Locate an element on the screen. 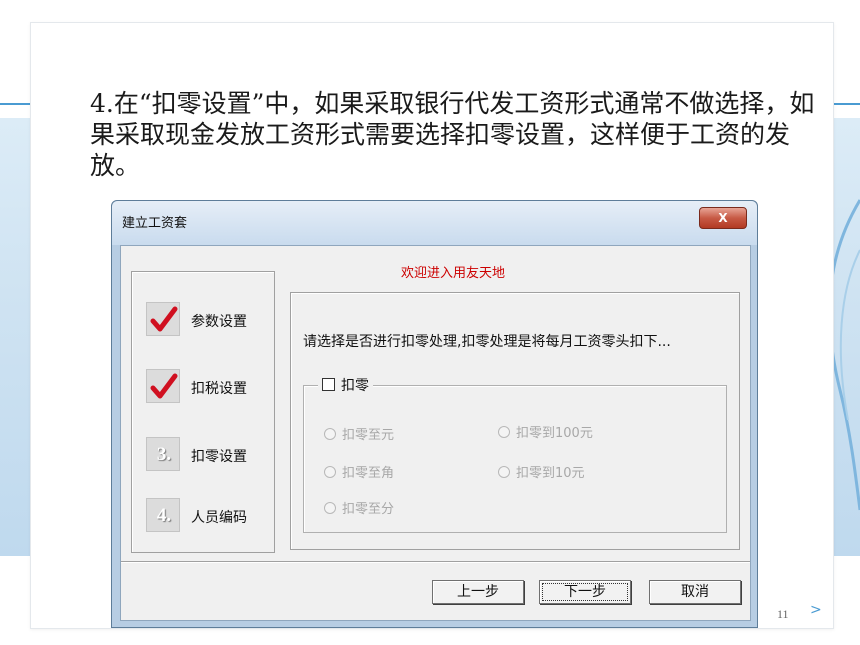  radio-round-jiao: 扣零至角 is located at coordinates (359, 471).